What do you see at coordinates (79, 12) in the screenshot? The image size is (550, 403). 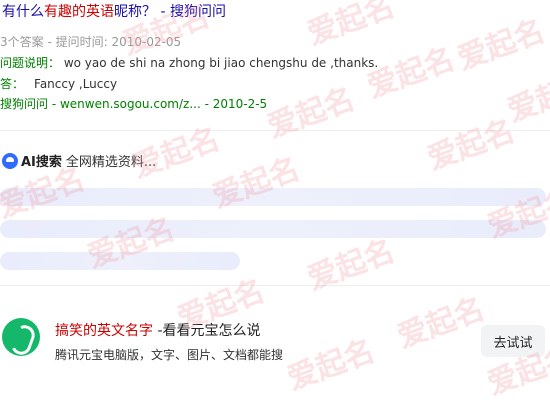 I see `result-title-highlight: 有趣的英语` at bounding box center [79, 12].